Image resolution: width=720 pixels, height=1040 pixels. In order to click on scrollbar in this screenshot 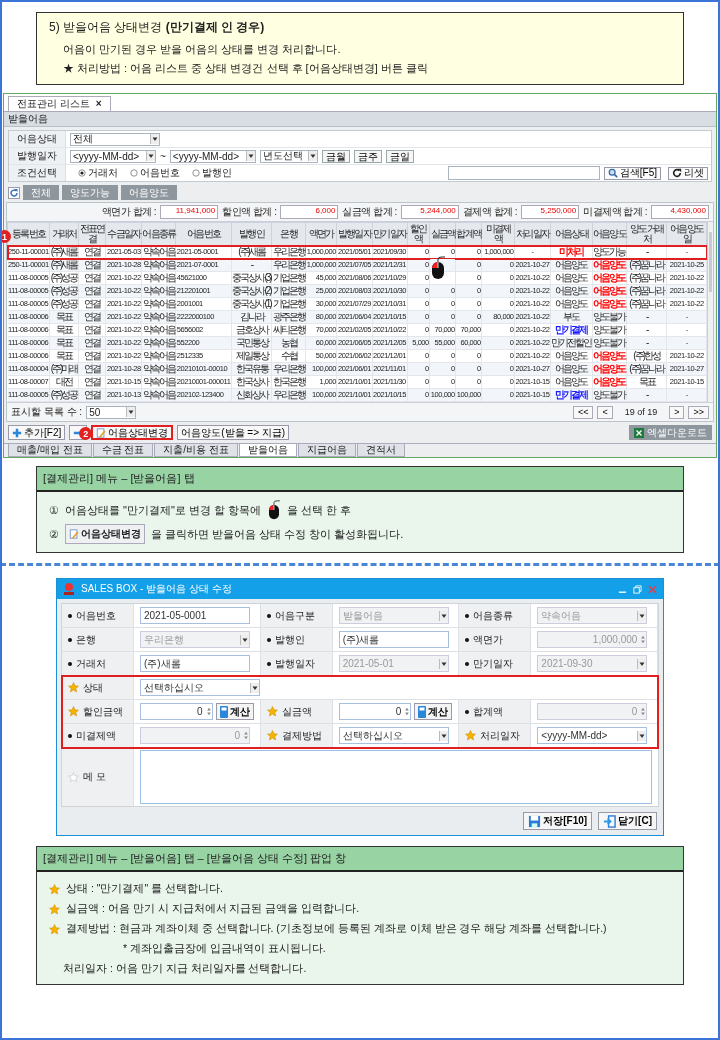, I will do `click(710, 312)`.